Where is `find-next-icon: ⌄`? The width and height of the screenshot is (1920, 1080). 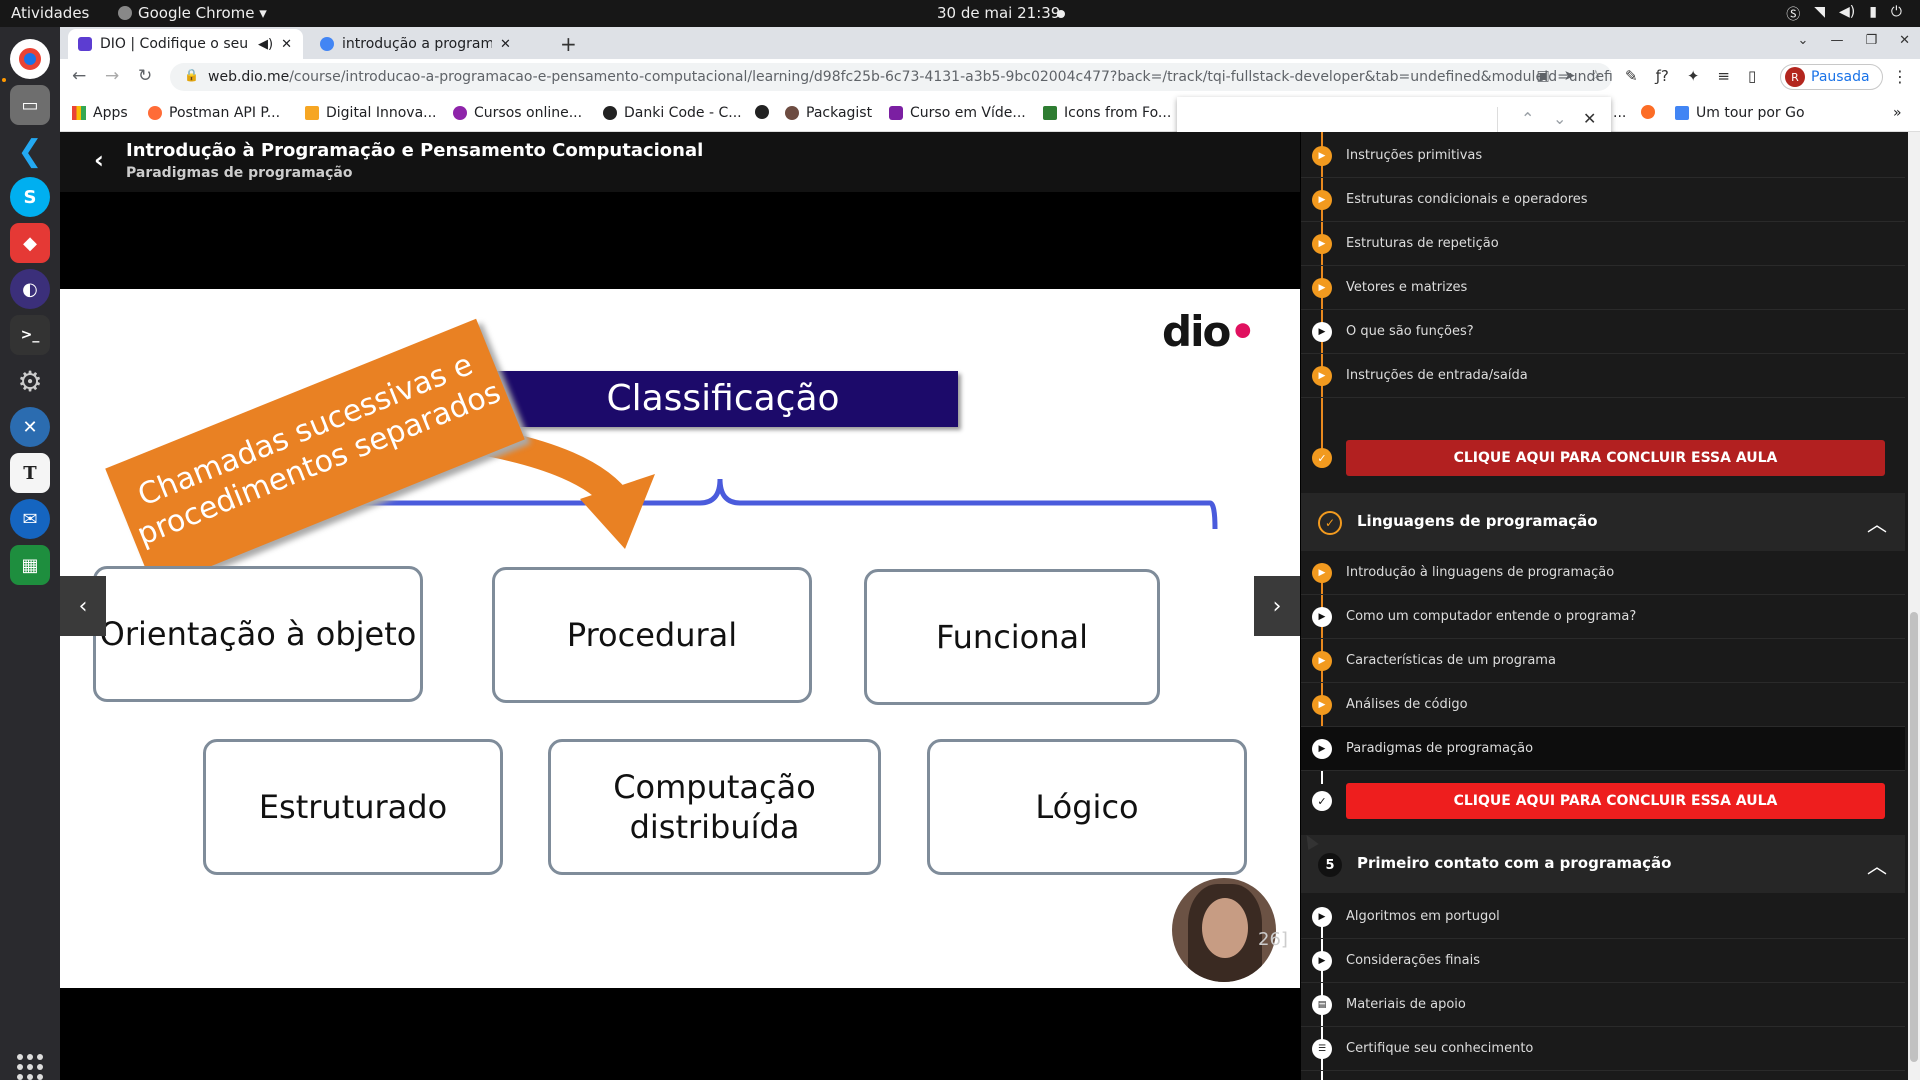 find-next-icon: ⌄ is located at coordinates (1559, 118).